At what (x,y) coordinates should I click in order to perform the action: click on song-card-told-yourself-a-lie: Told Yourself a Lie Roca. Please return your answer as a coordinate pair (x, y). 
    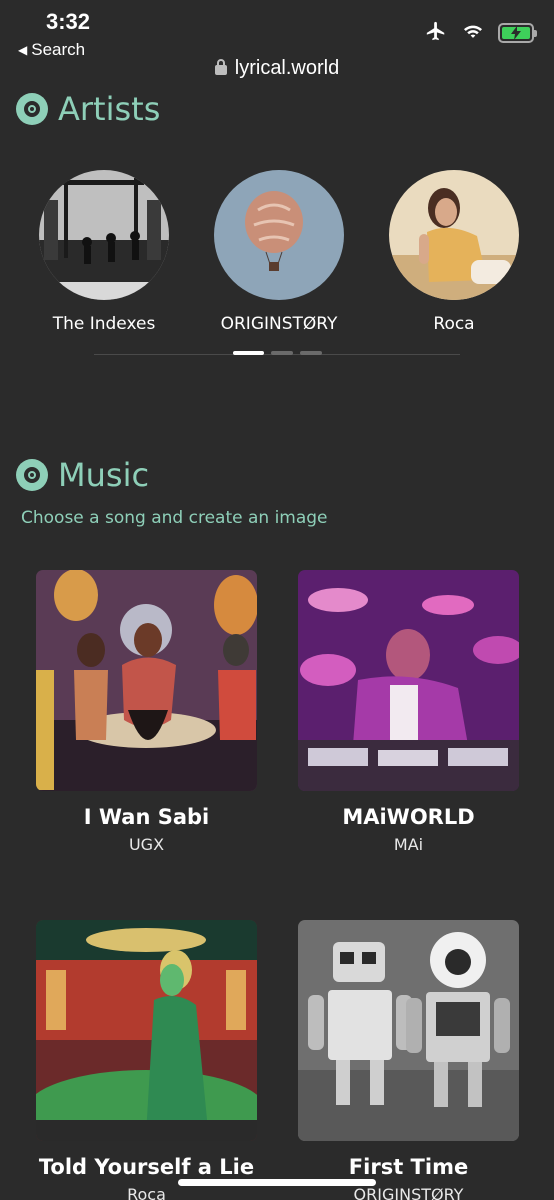
    Looking at the image, I should click on (146, 1060).